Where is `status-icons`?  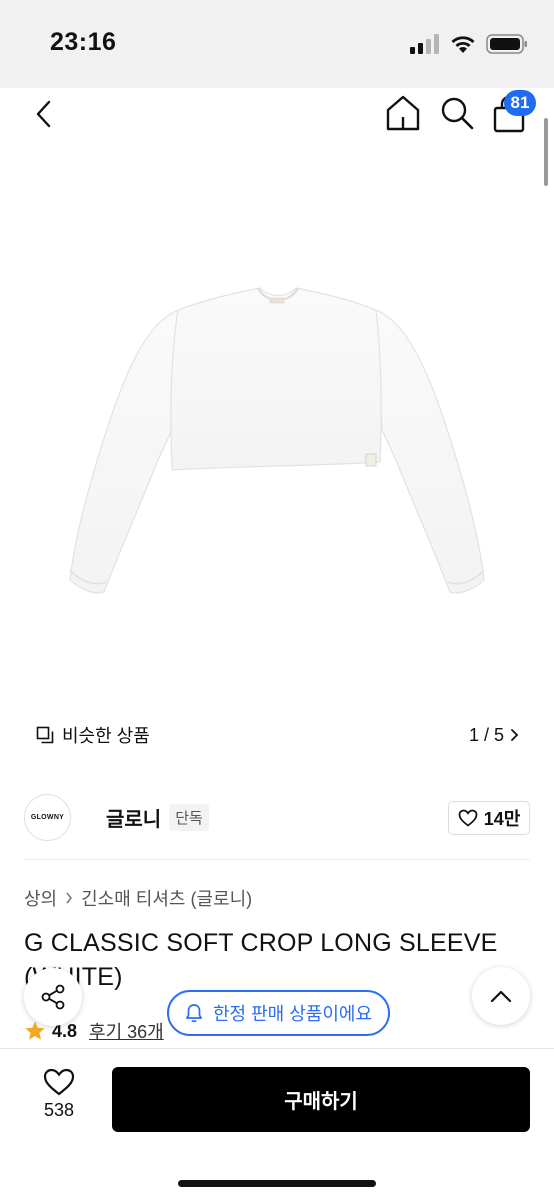 status-icons is located at coordinates (469, 44).